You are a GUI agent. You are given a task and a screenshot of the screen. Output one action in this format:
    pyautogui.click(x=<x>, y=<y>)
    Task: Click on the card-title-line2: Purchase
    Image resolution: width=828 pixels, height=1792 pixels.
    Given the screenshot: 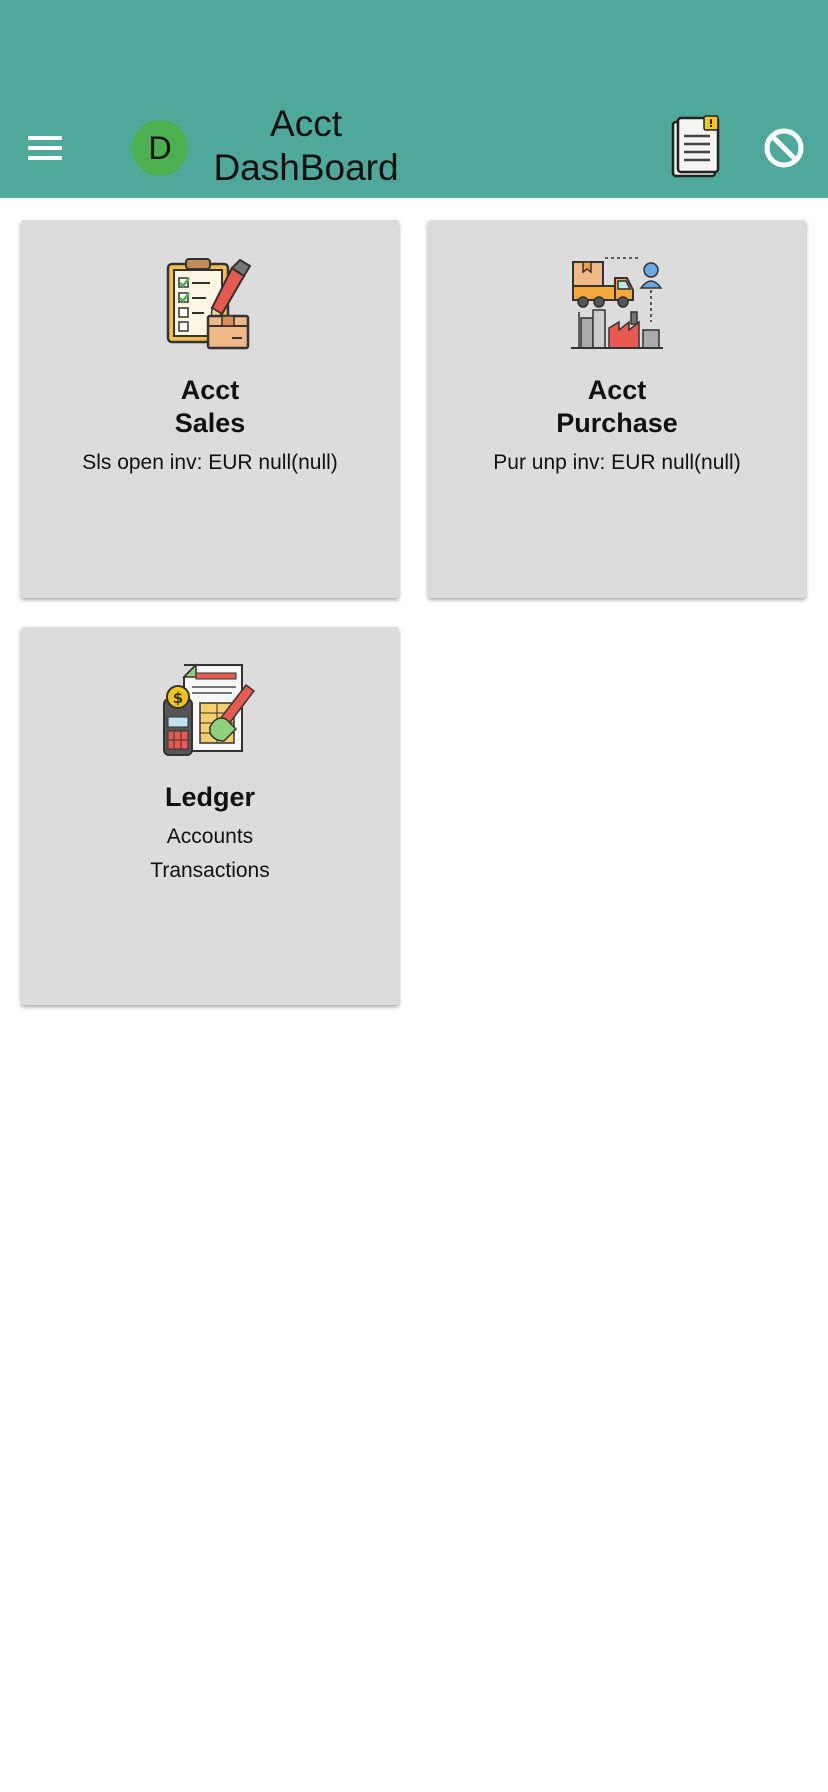 What is the action you would take?
    pyautogui.click(x=617, y=423)
    